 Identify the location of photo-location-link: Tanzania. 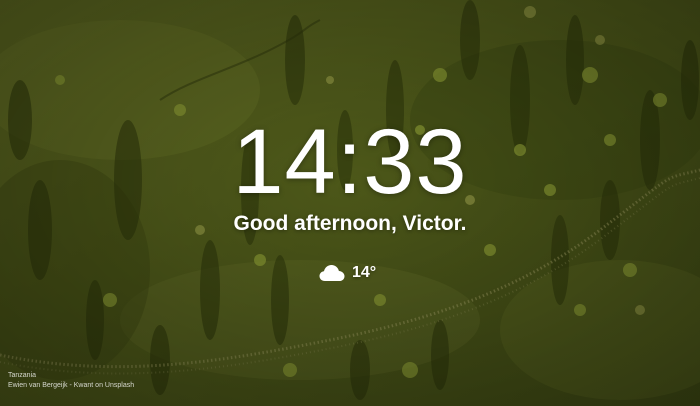
(71, 376).